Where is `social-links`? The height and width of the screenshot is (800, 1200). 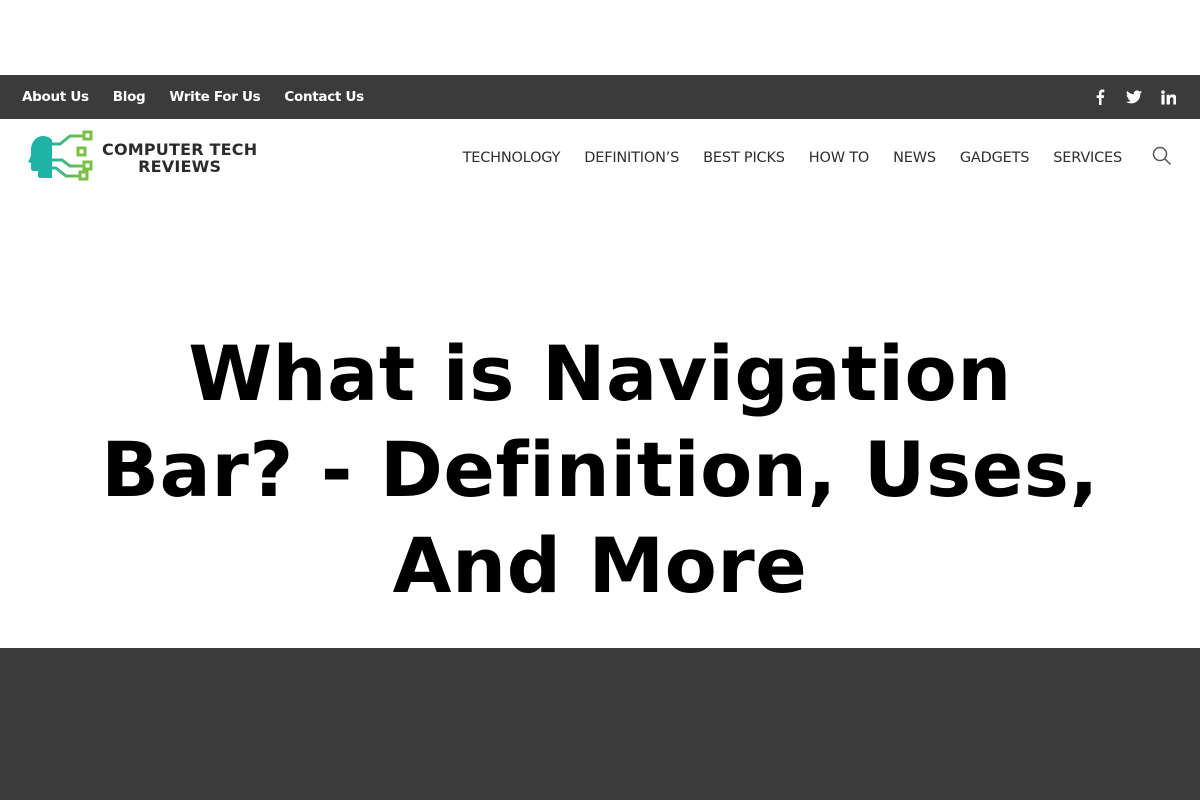 social-links is located at coordinates (1135, 97).